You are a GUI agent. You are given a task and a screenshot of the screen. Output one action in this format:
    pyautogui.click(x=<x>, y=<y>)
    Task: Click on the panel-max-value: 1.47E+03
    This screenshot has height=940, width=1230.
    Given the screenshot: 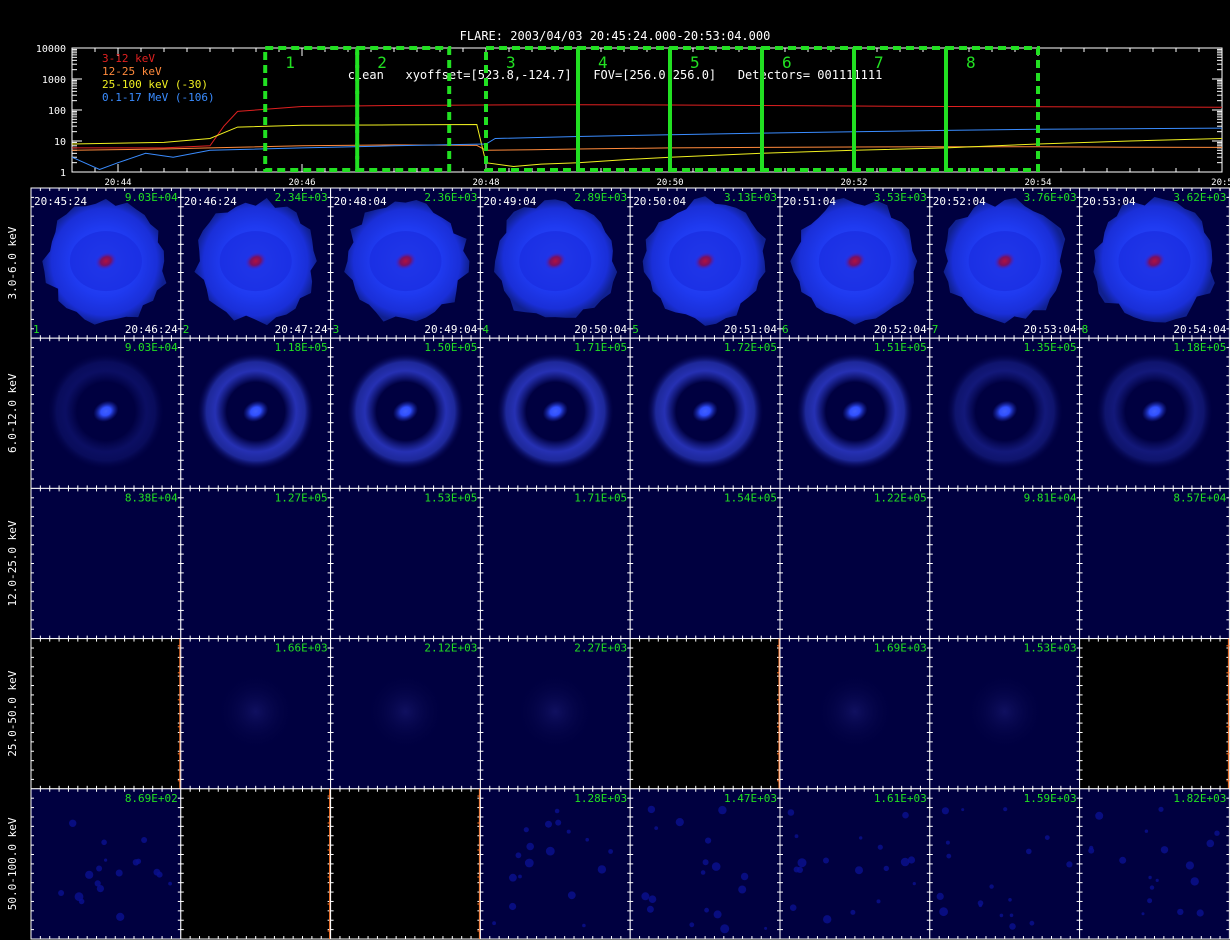 What is the action you would take?
    pyautogui.click(x=750, y=798)
    